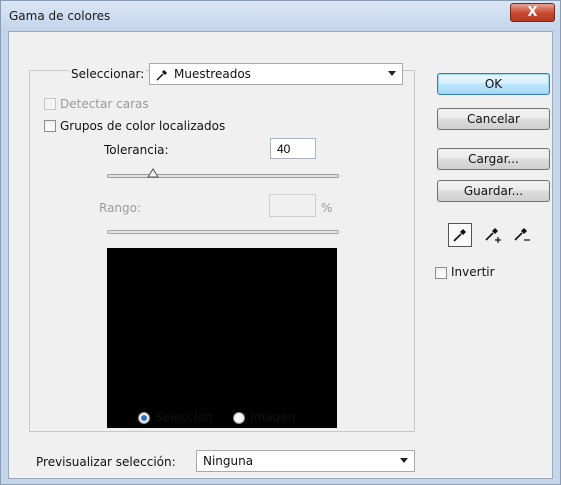 This screenshot has height=485, width=561. I want to click on detect-faces-label: Detectar caras, so click(104, 104).